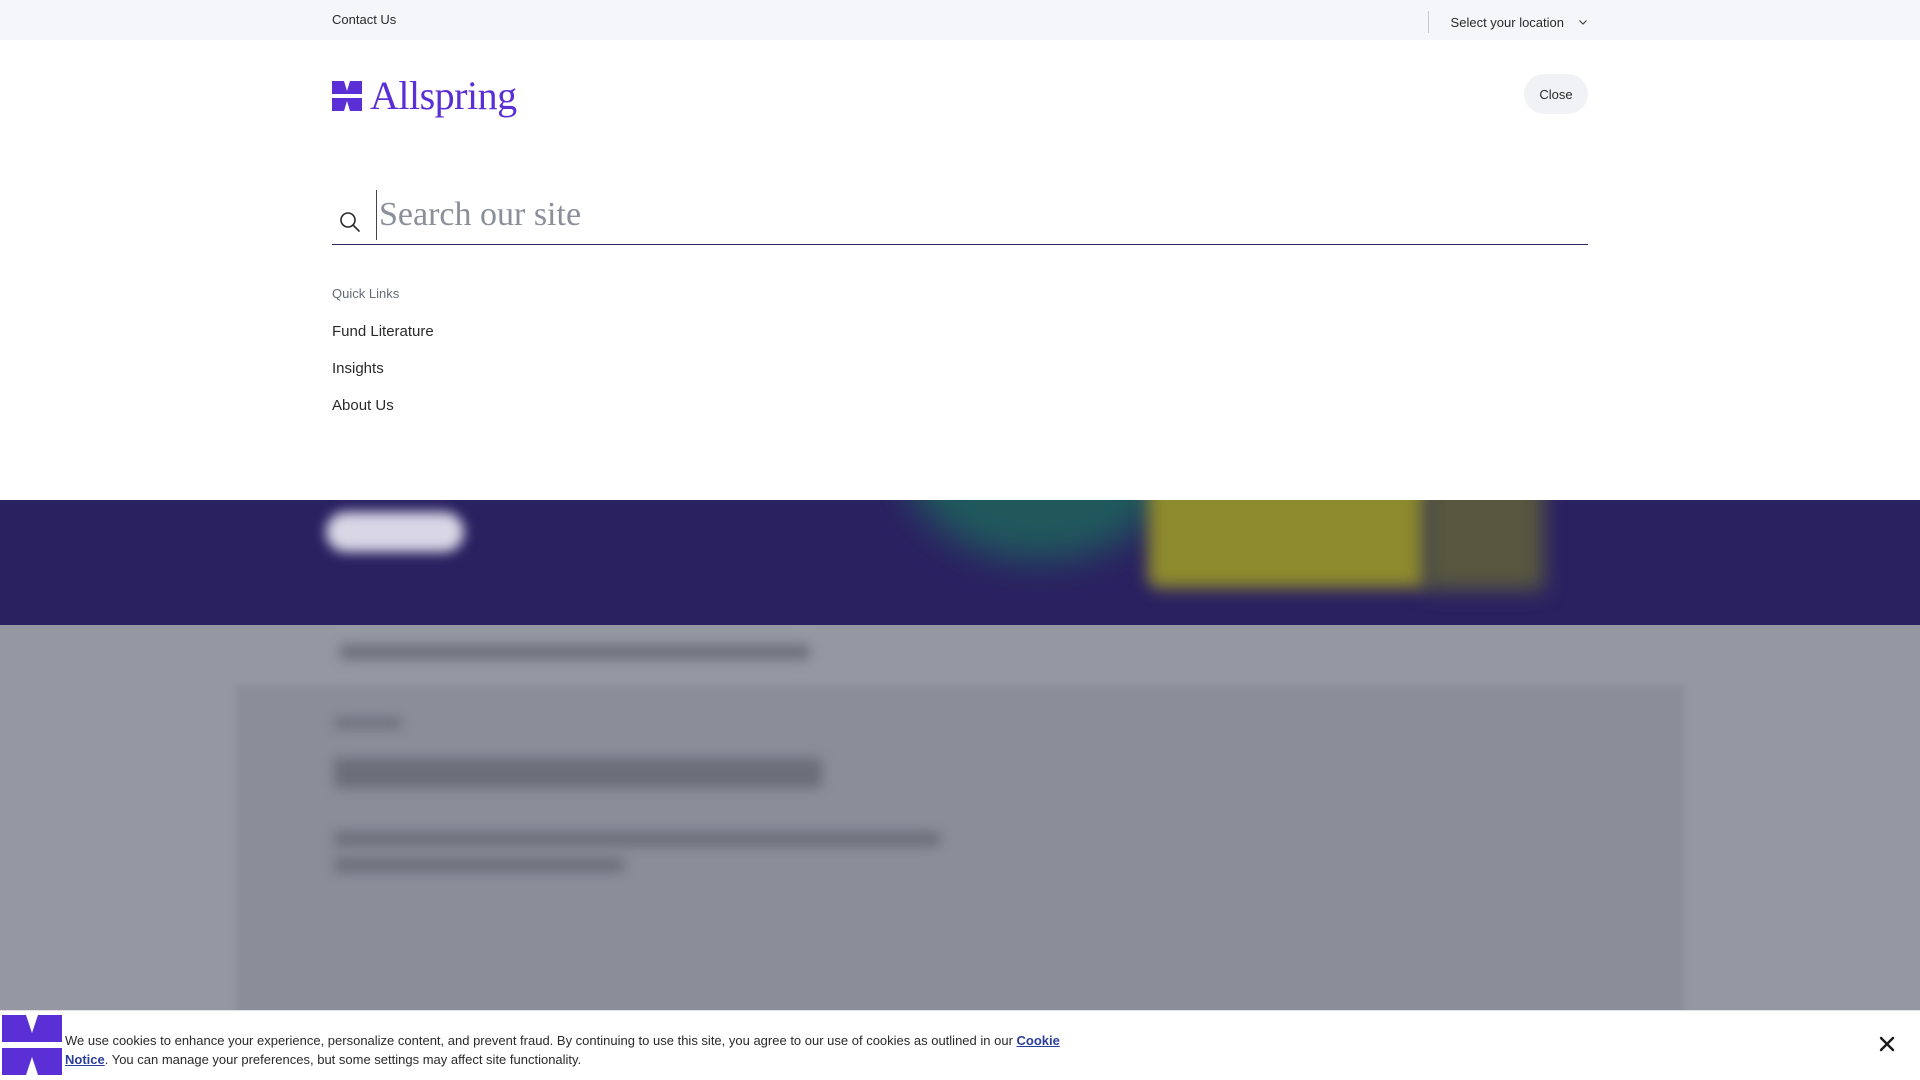 The width and height of the screenshot is (1920, 1080). What do you see at coordinates (1288, 544) in the screenshot?
I see `blurred-yellow-shape` at bounding box center [1288, 544].